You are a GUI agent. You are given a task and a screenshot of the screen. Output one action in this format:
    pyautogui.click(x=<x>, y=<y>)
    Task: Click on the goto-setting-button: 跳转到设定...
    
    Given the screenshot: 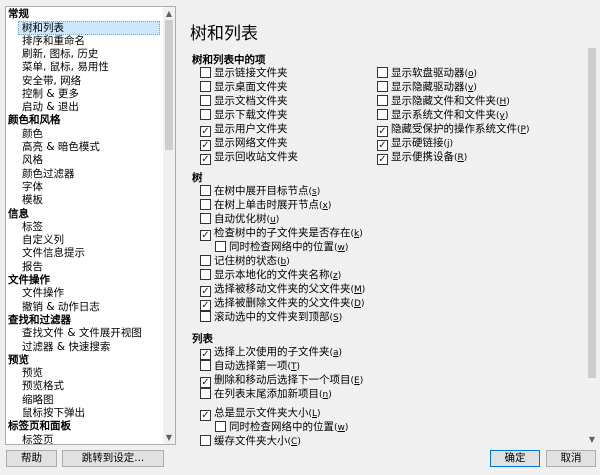 What is the action you would take?
    pyautogui.click(x=113, y=458)
    